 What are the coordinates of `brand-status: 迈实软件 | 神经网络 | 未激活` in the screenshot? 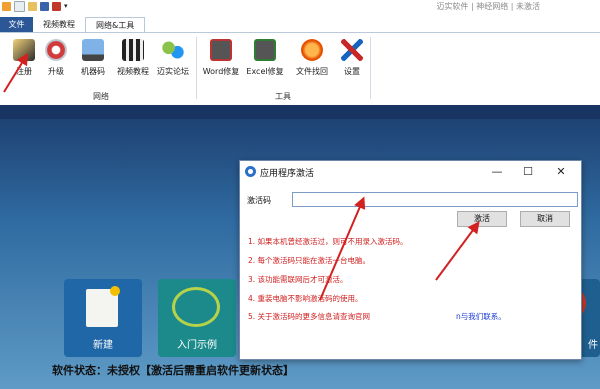 It's located at (488, 6).